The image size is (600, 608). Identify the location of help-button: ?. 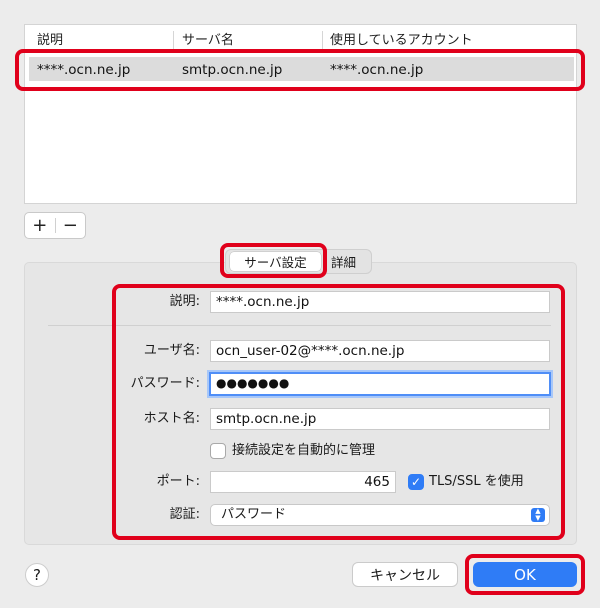
(37, 575).